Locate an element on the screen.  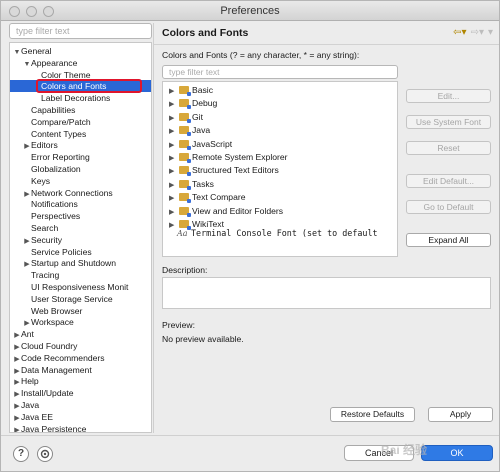
back-arrow-icon: ⇦▾ is located at coordinates (459, 32).